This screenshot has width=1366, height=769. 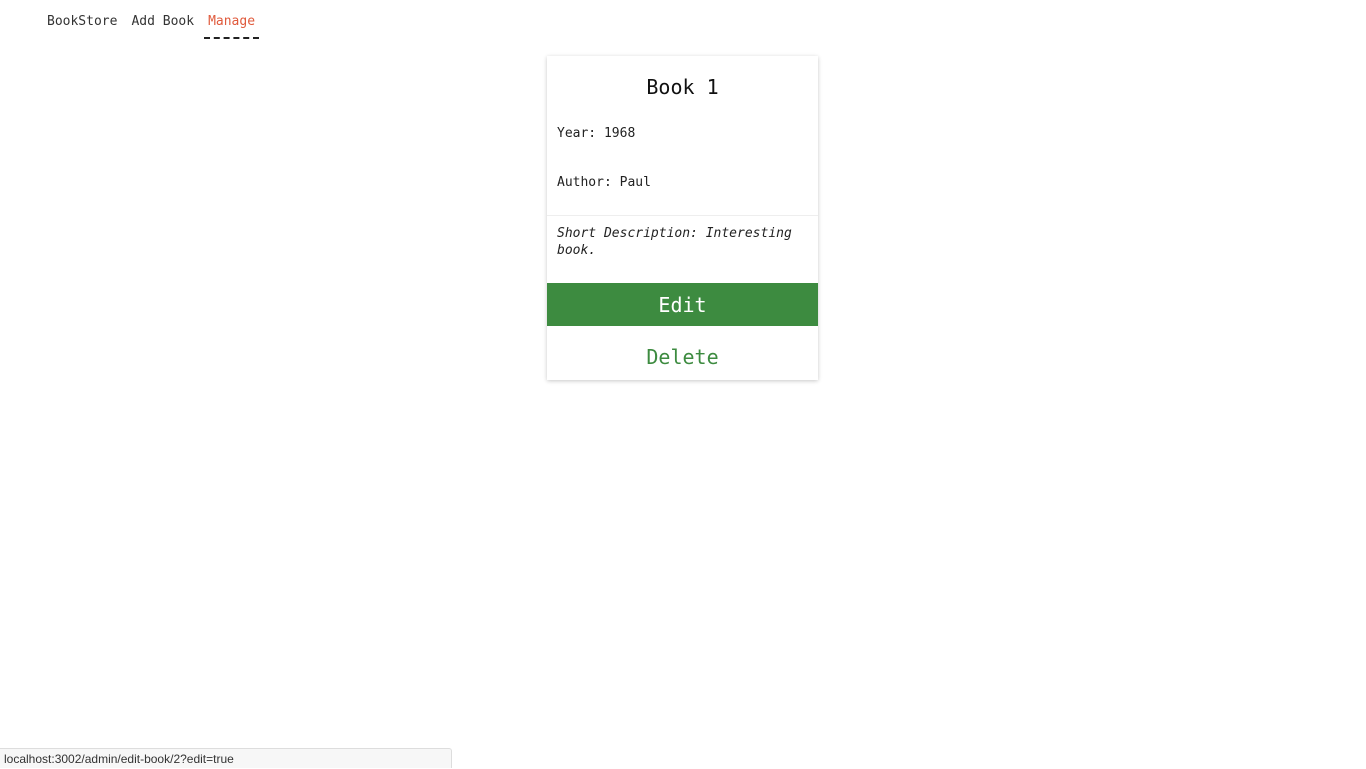 I want to click on book-title: Book 1, so click(x=682, y=87).